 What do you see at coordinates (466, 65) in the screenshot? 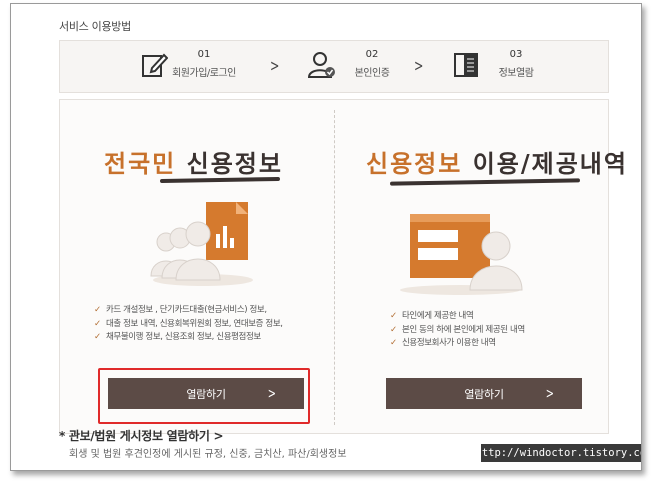
I see `book-icon` at bounding box center [466, 65].